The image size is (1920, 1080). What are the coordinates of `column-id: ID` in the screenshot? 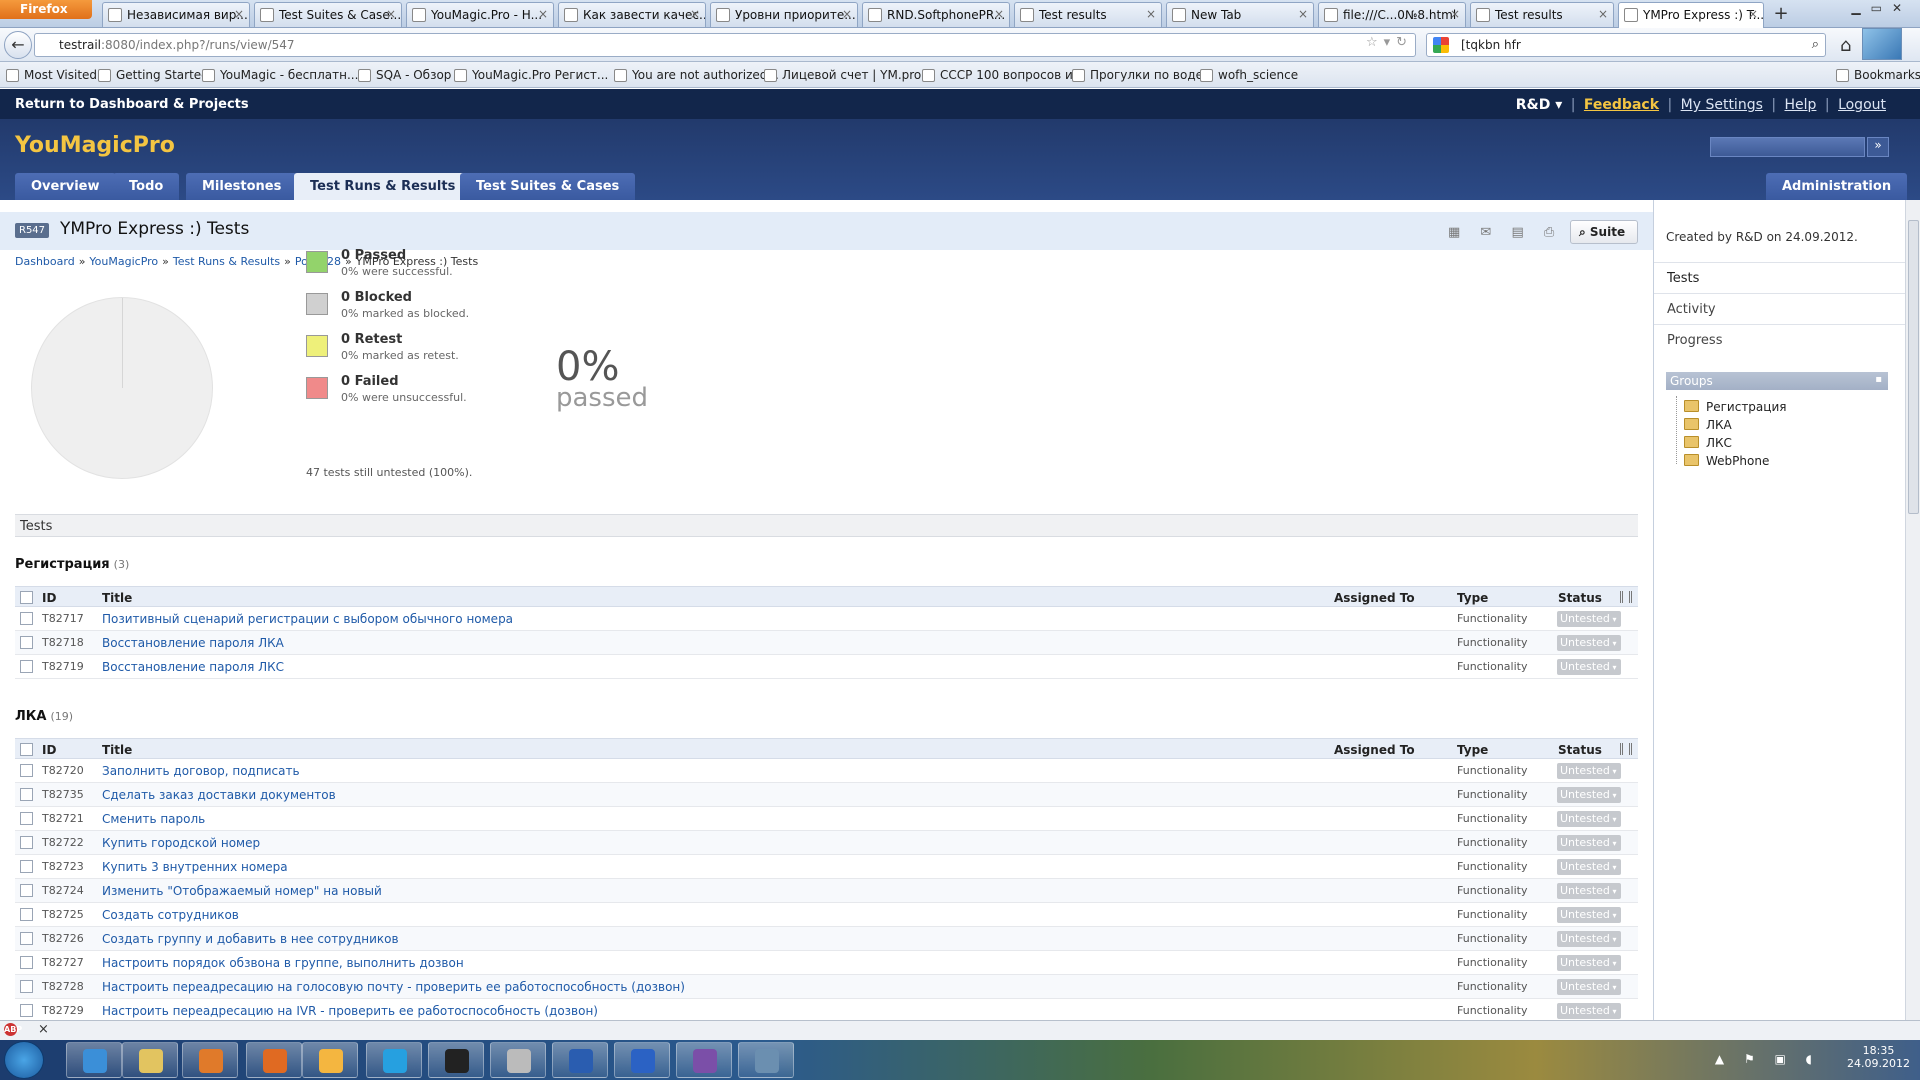 It's located at (49, 598).